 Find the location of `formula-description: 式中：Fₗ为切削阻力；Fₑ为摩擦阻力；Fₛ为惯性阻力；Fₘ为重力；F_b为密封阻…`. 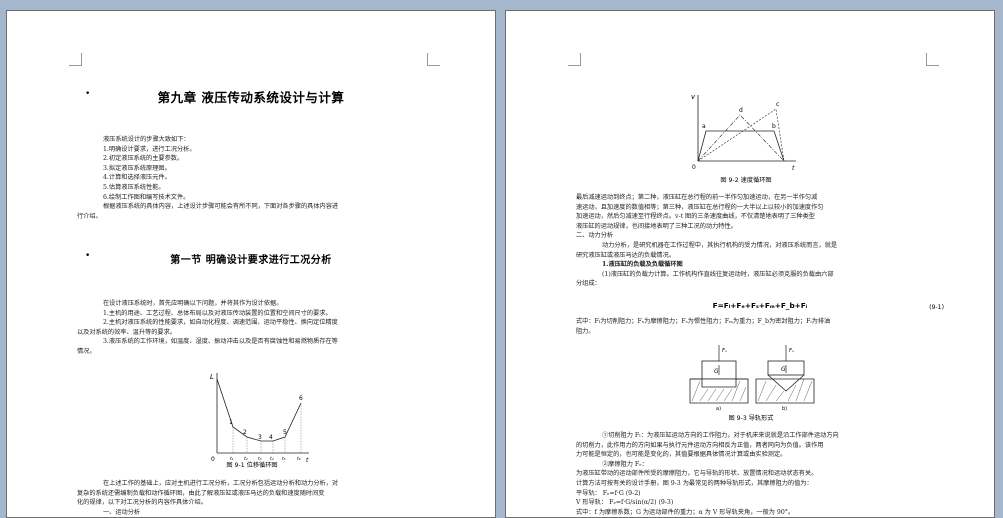

formula-description: 式中：Fₗ为切削阻力；Fₑ为摩擦阻力；Fₛ为惯性阻力；Fₘ为重力；F_b为密封阻… is located at coordinates (760, 326).